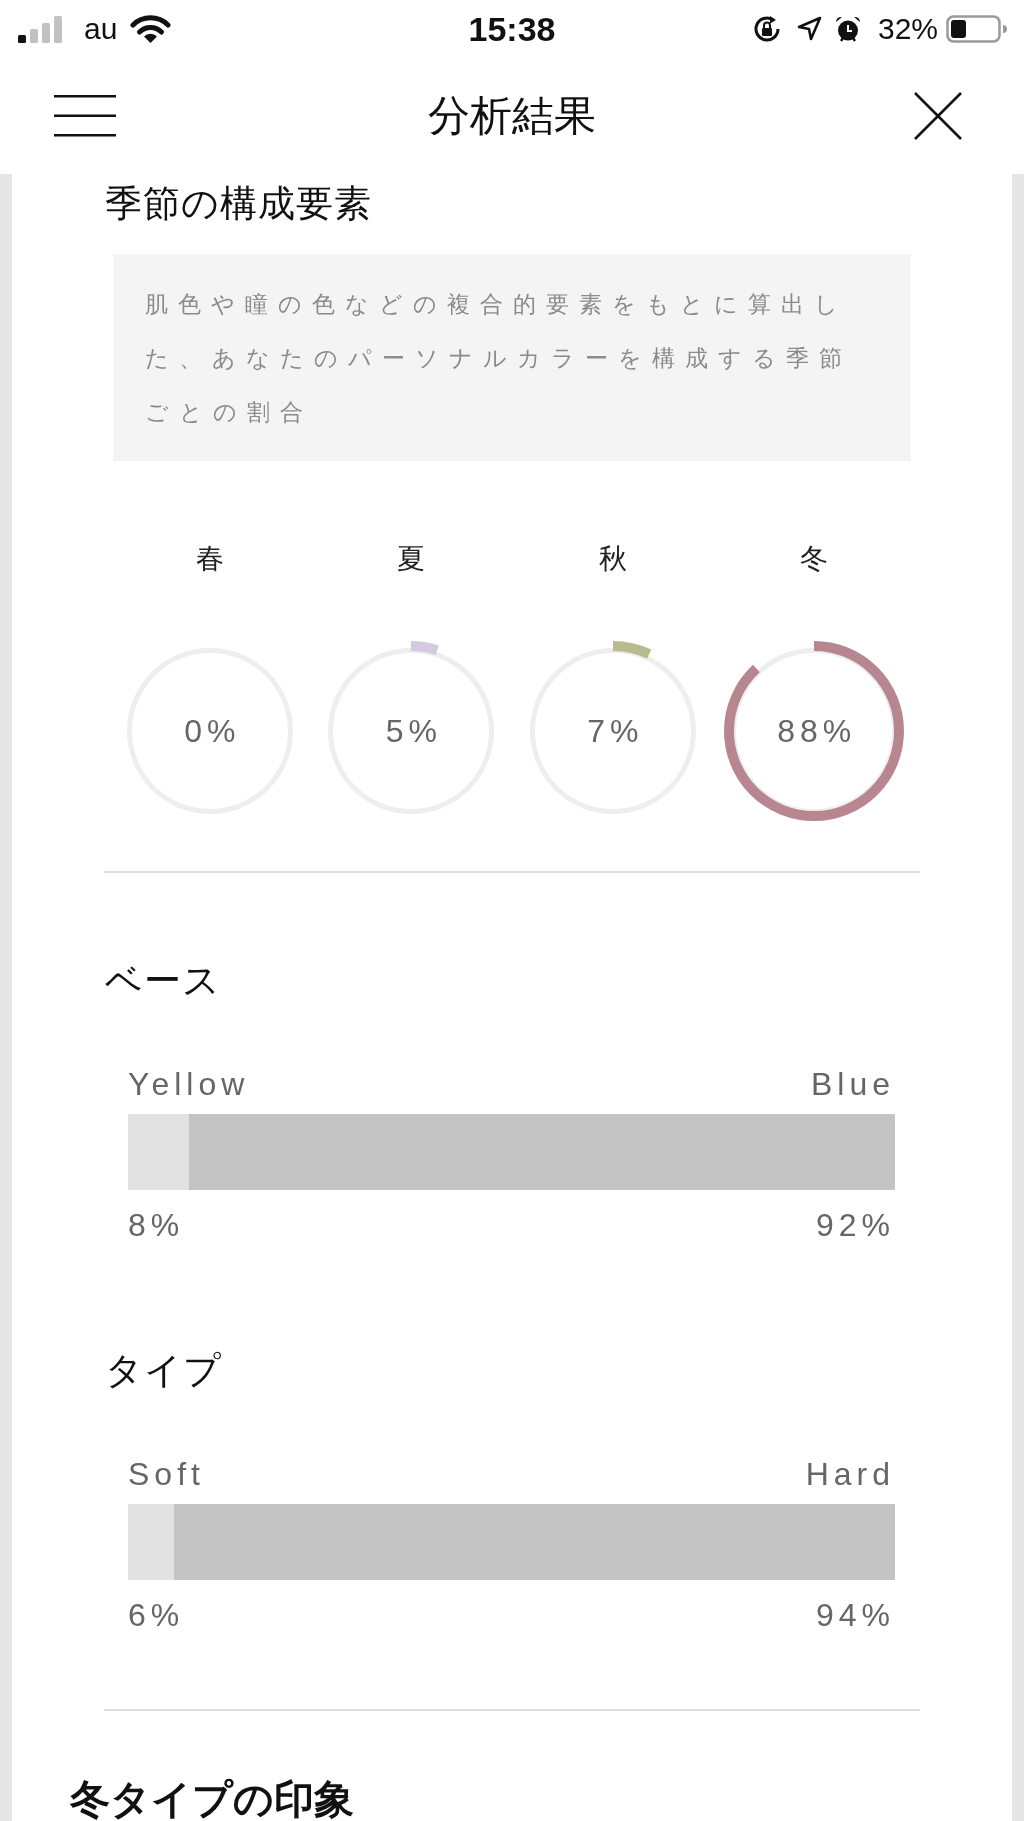  What do you see at coordinates (212, 731) in the screenshot?
I see `percent-value: 0%` at bounding box center [212, 731].